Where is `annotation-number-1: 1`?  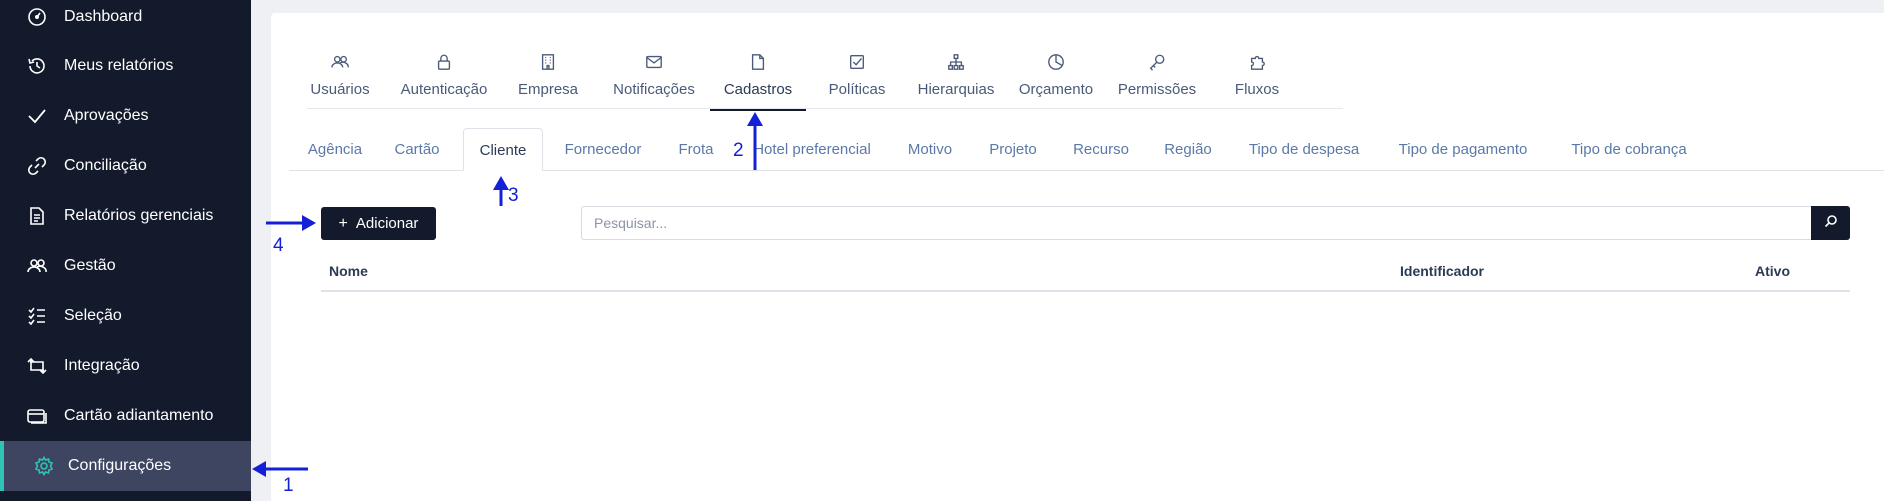
annotation-number-1: 1 is located at coordinates (288, 485).